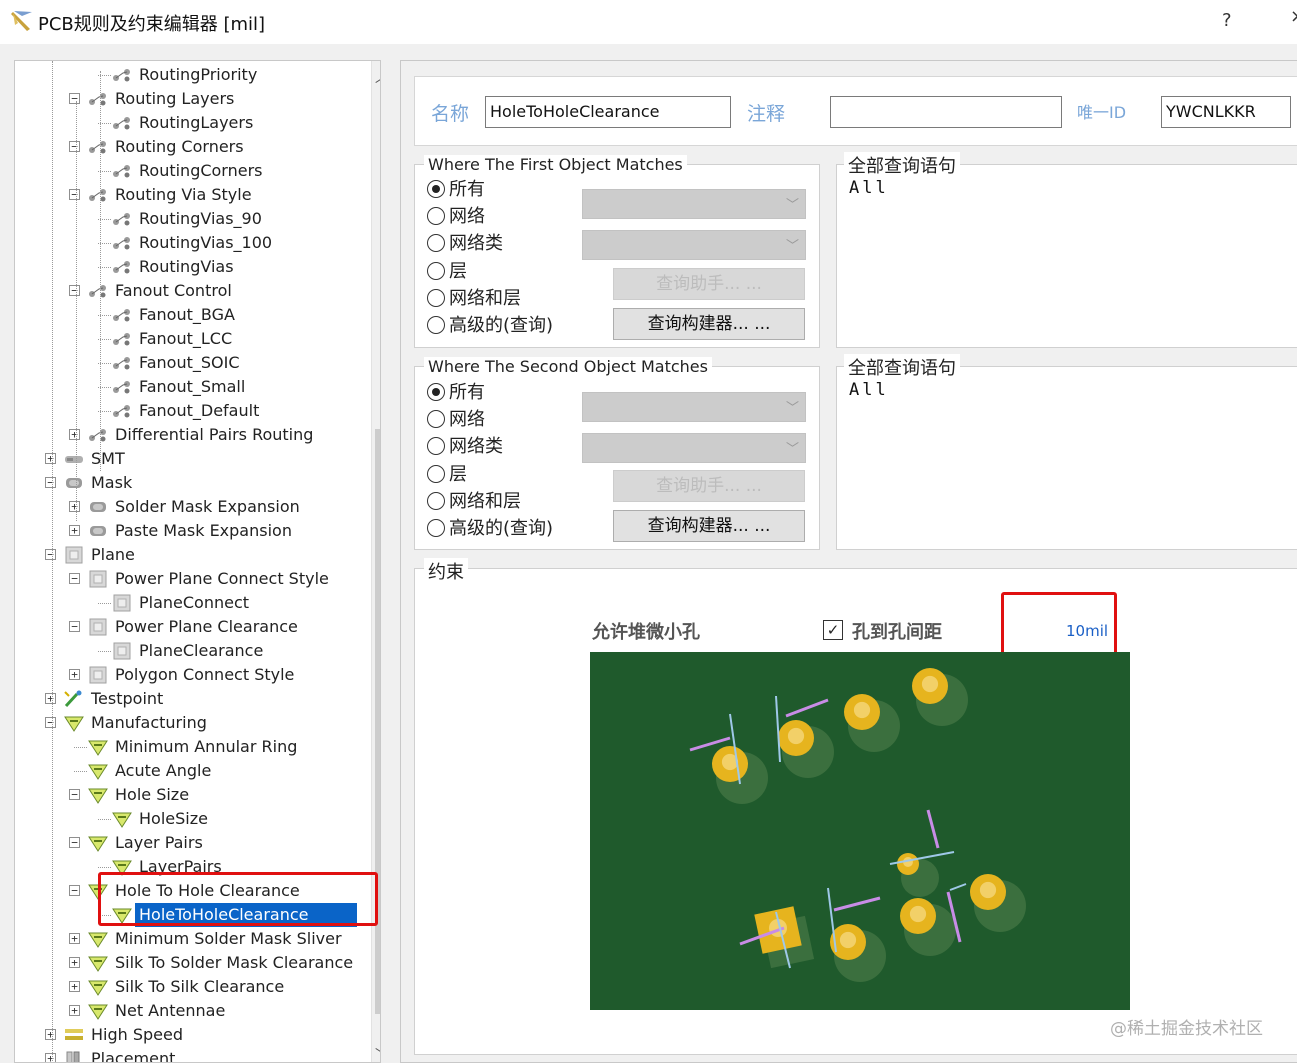 The image size is (1297, 1063). I want to click on tree-item-fanout-default: Fanout_Default, so click(193, 411).